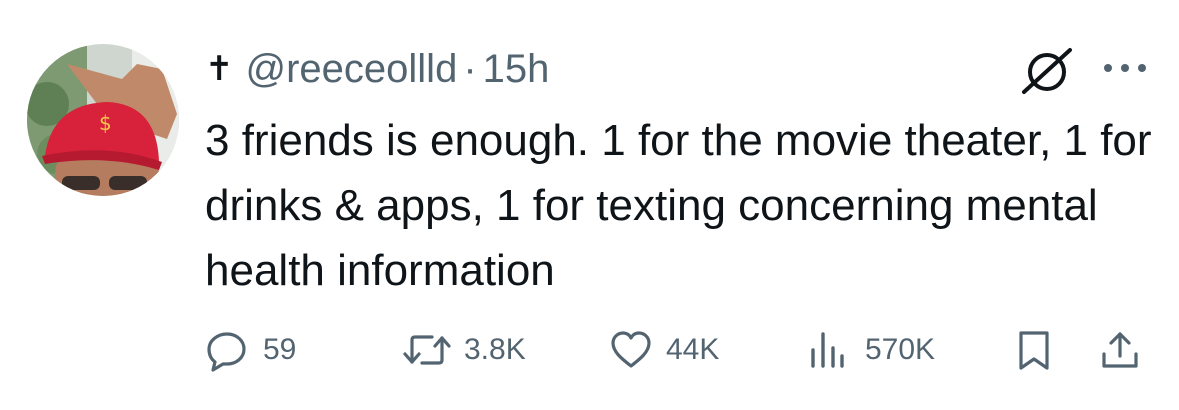 Image resolution: width=1179 pixels, height=410 pixels. What do you see at coordinates (280, 349) in the screenshot?
I see `reply-count: 59` at bounding box center [280, 349].